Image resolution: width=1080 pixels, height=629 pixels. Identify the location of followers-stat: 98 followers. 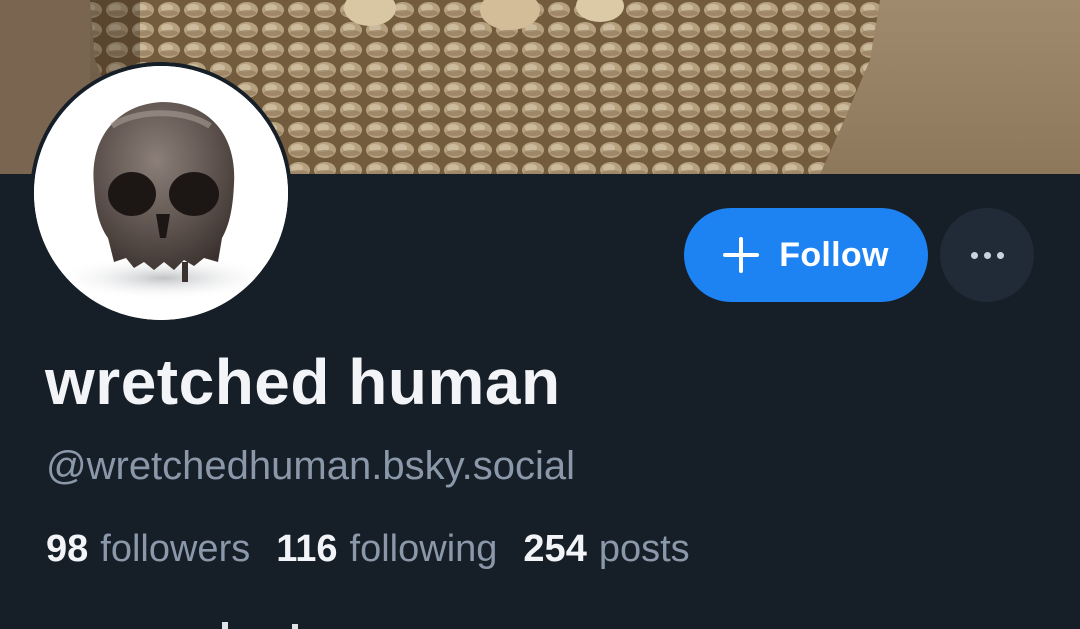
(148, 549).